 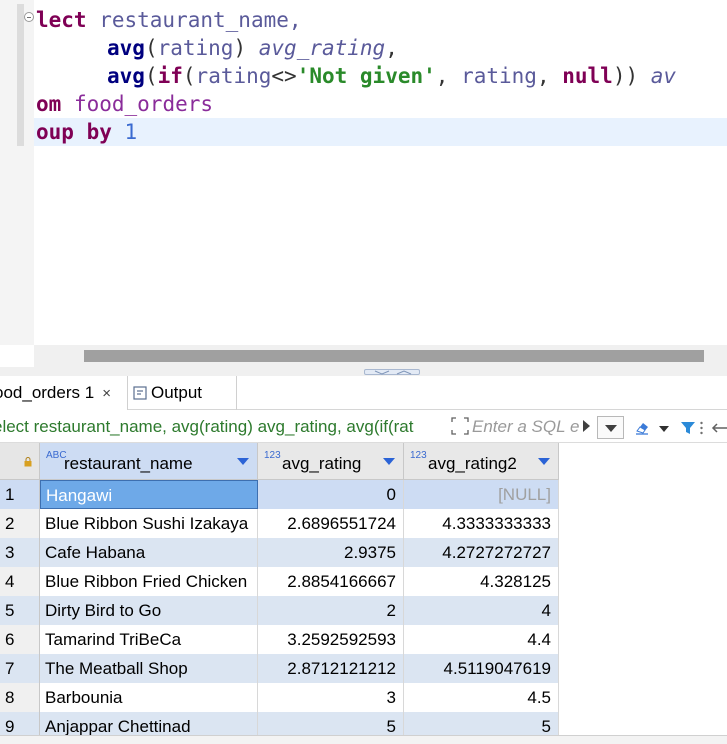 What do you see at coordinates (581, 76) in the screenshot?
I see `keyword-null: null` at bounding box center [581, 76].